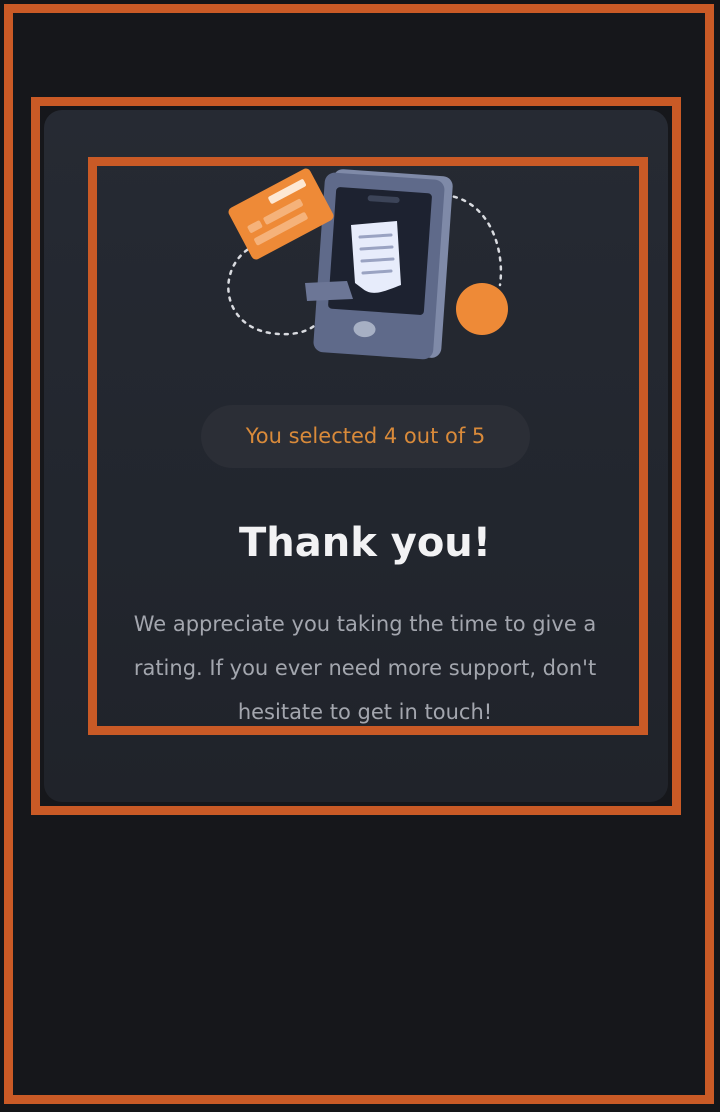  I want to click on rating-pill: You selected 4 out of 5, so click(365, 436).